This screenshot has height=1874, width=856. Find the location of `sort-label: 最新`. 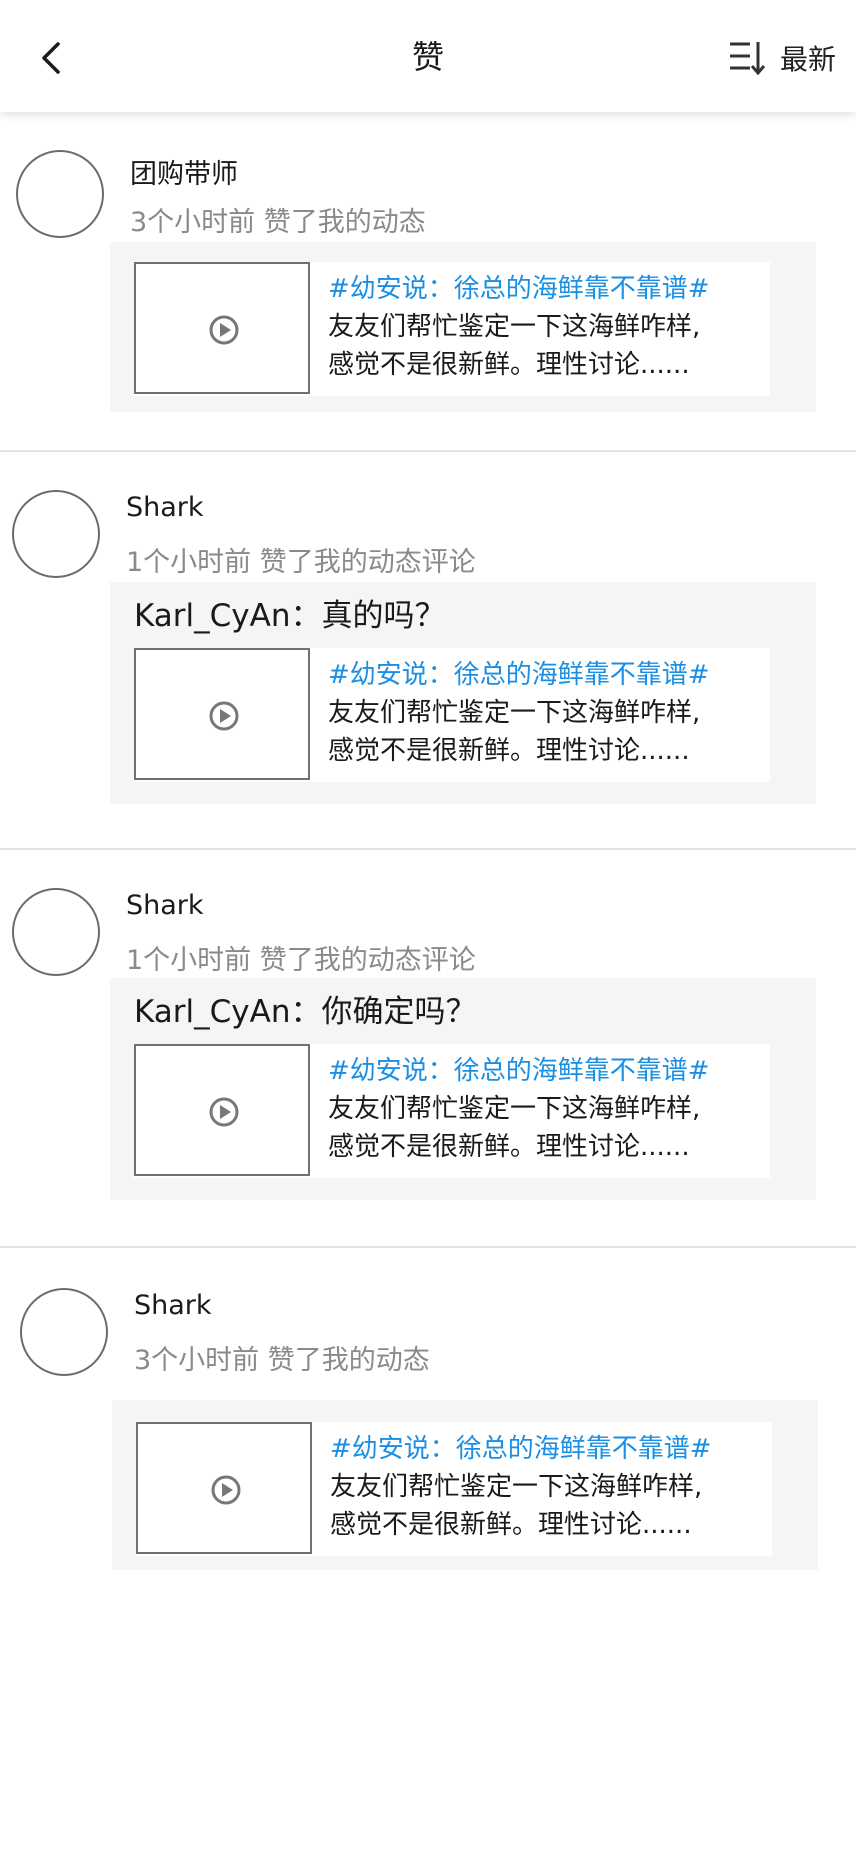

sort-label: 最新 is located at coordinates (808, 59).